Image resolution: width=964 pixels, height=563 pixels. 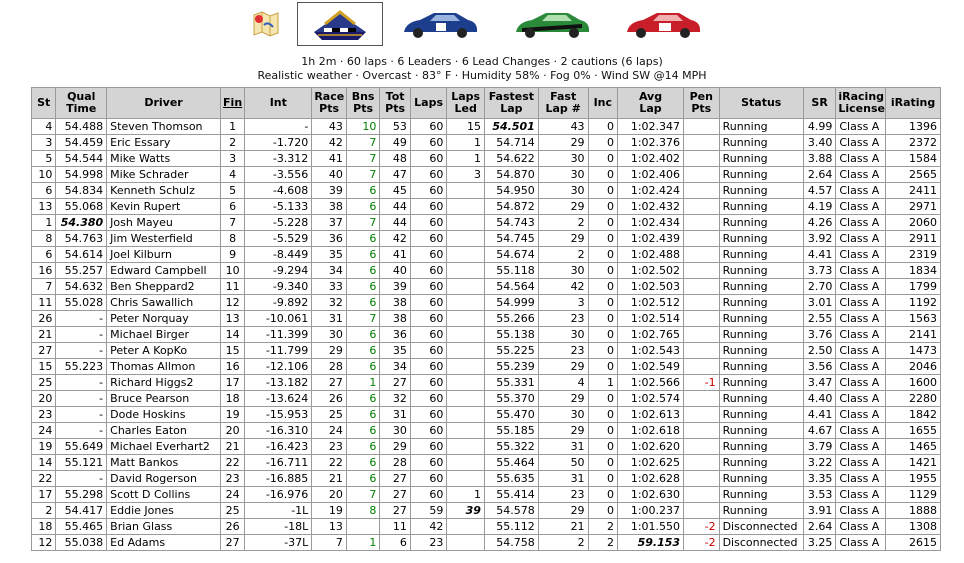 I want to click on header-icon-bar, so click(x=482, y=24).